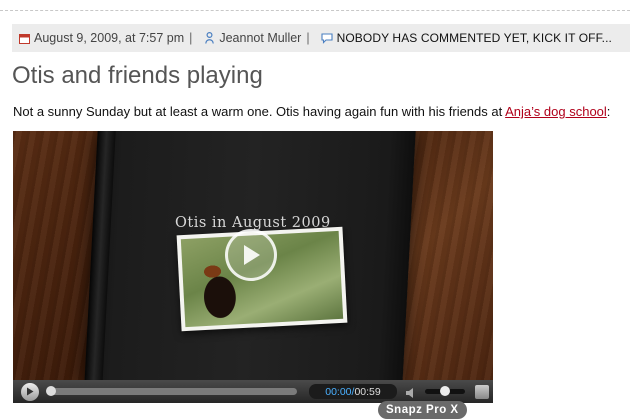 This screenshot has height=420, width=630. I want to click on intro-end: :, so click(608, 111).